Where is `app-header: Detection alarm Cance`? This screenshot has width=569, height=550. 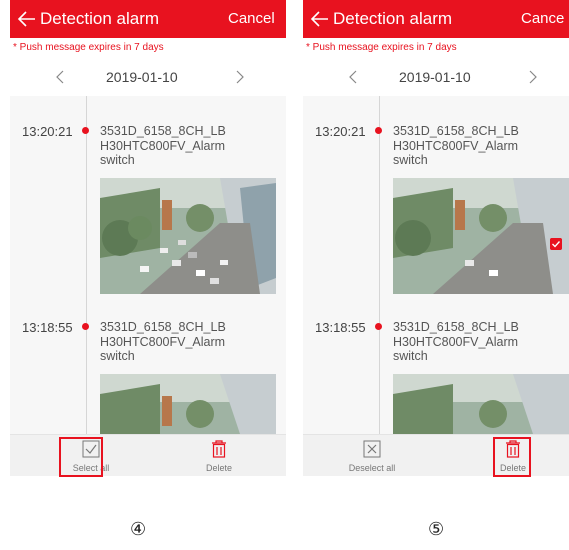 app-header: Detection alarm Cance is located at coordinates (436, 19).